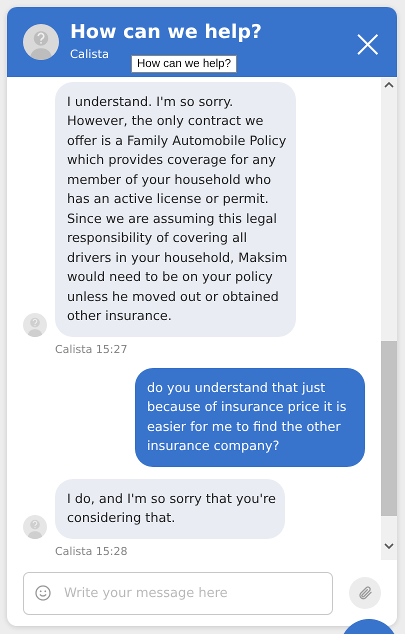 This screenshot has height=634, width=405. What do you see at coordinates (90, 54) in the screenshot?
I see `agent-name: Calista` at bounding box center [90, 54].